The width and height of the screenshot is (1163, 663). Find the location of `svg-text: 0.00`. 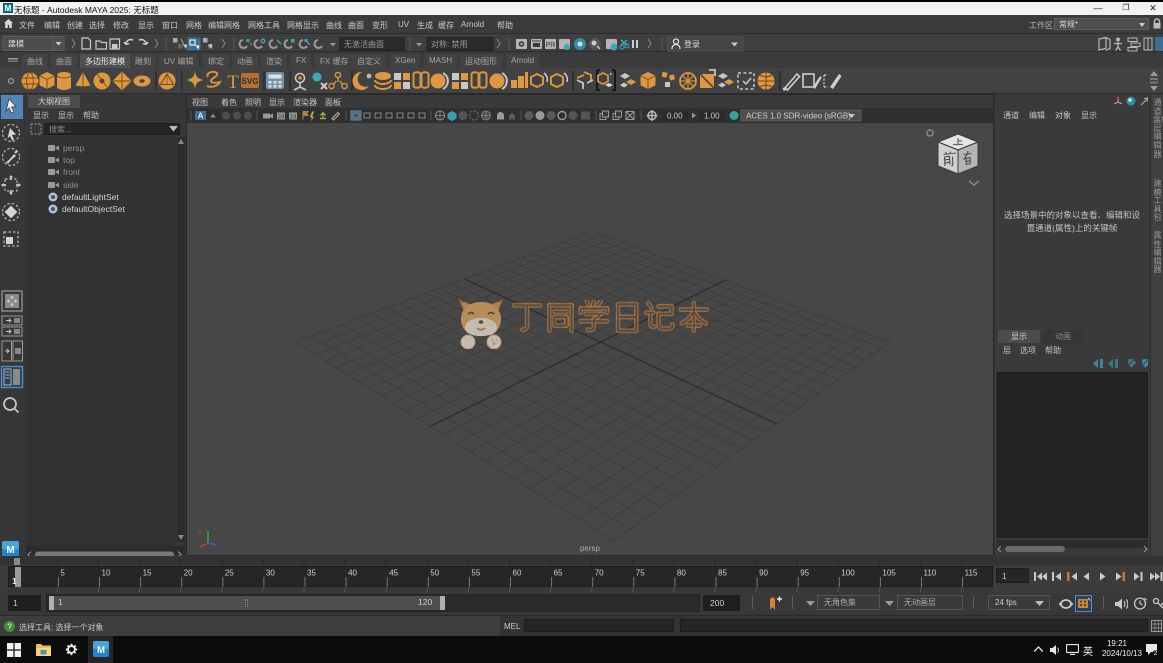

svg-text: 0.00 is located at coordinates (675, 116).